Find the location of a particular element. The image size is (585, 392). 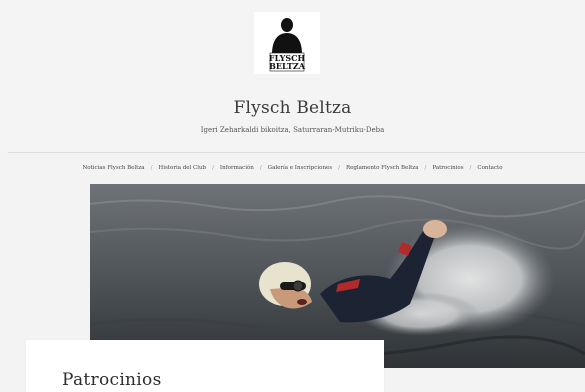

nav-item-patrocinios: Patrocinios is located at coordinates (447, 168).